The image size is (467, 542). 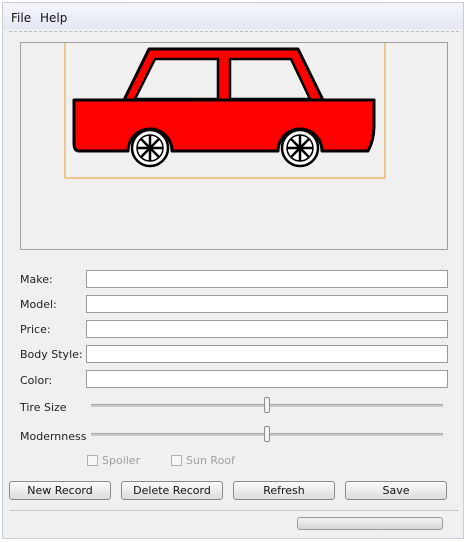 What do you see at coordinates (284, 490) in the screenshot?
I see `refresh-button: Refresh` at bounding box center [284, 490].